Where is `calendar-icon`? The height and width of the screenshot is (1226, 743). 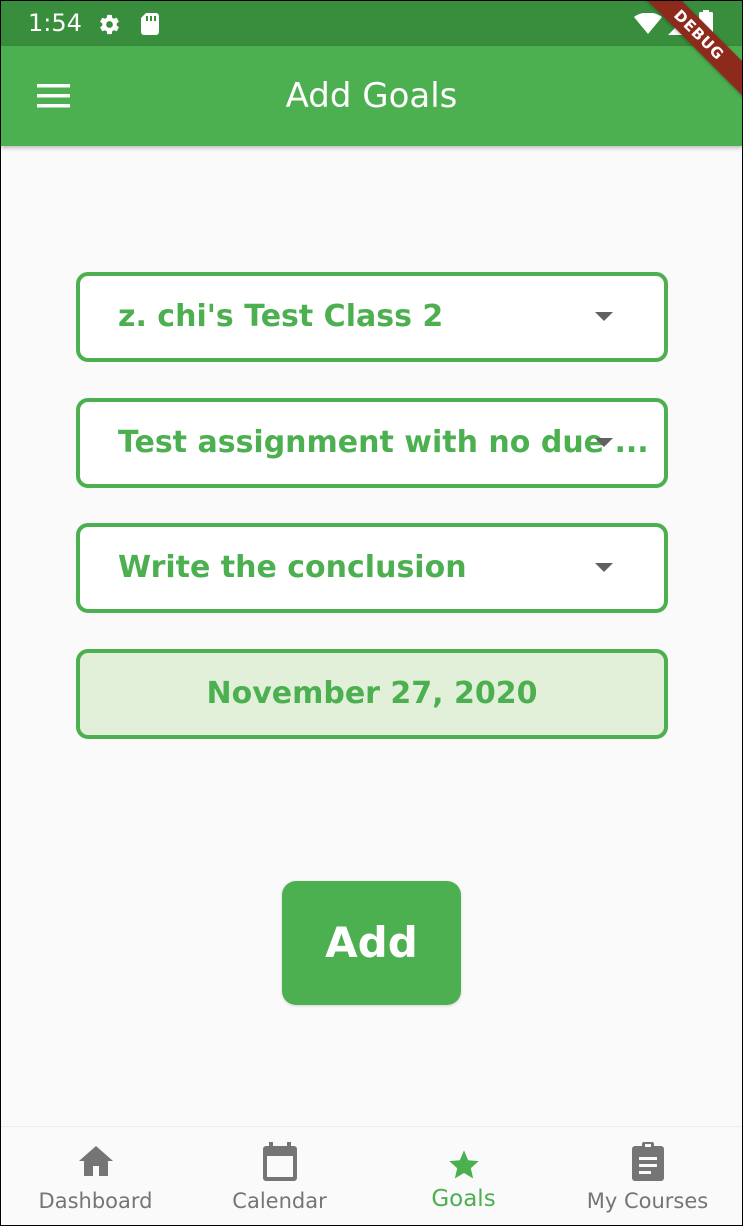
calendar-icon is located at coordinates (280, 1164).